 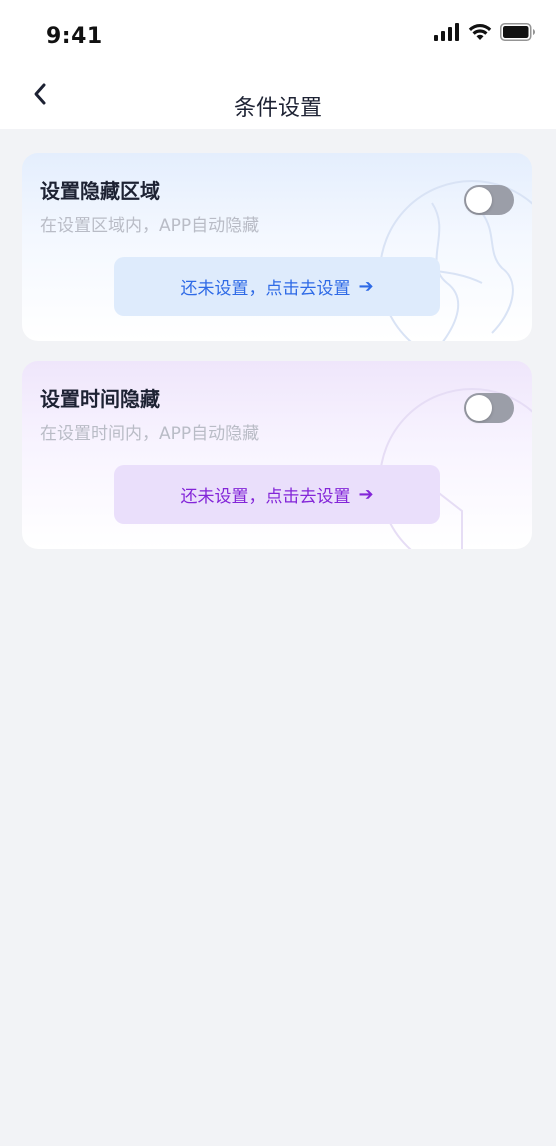 I want to click on card-title: 设置时间隐藏, so click(x=100, y=399).